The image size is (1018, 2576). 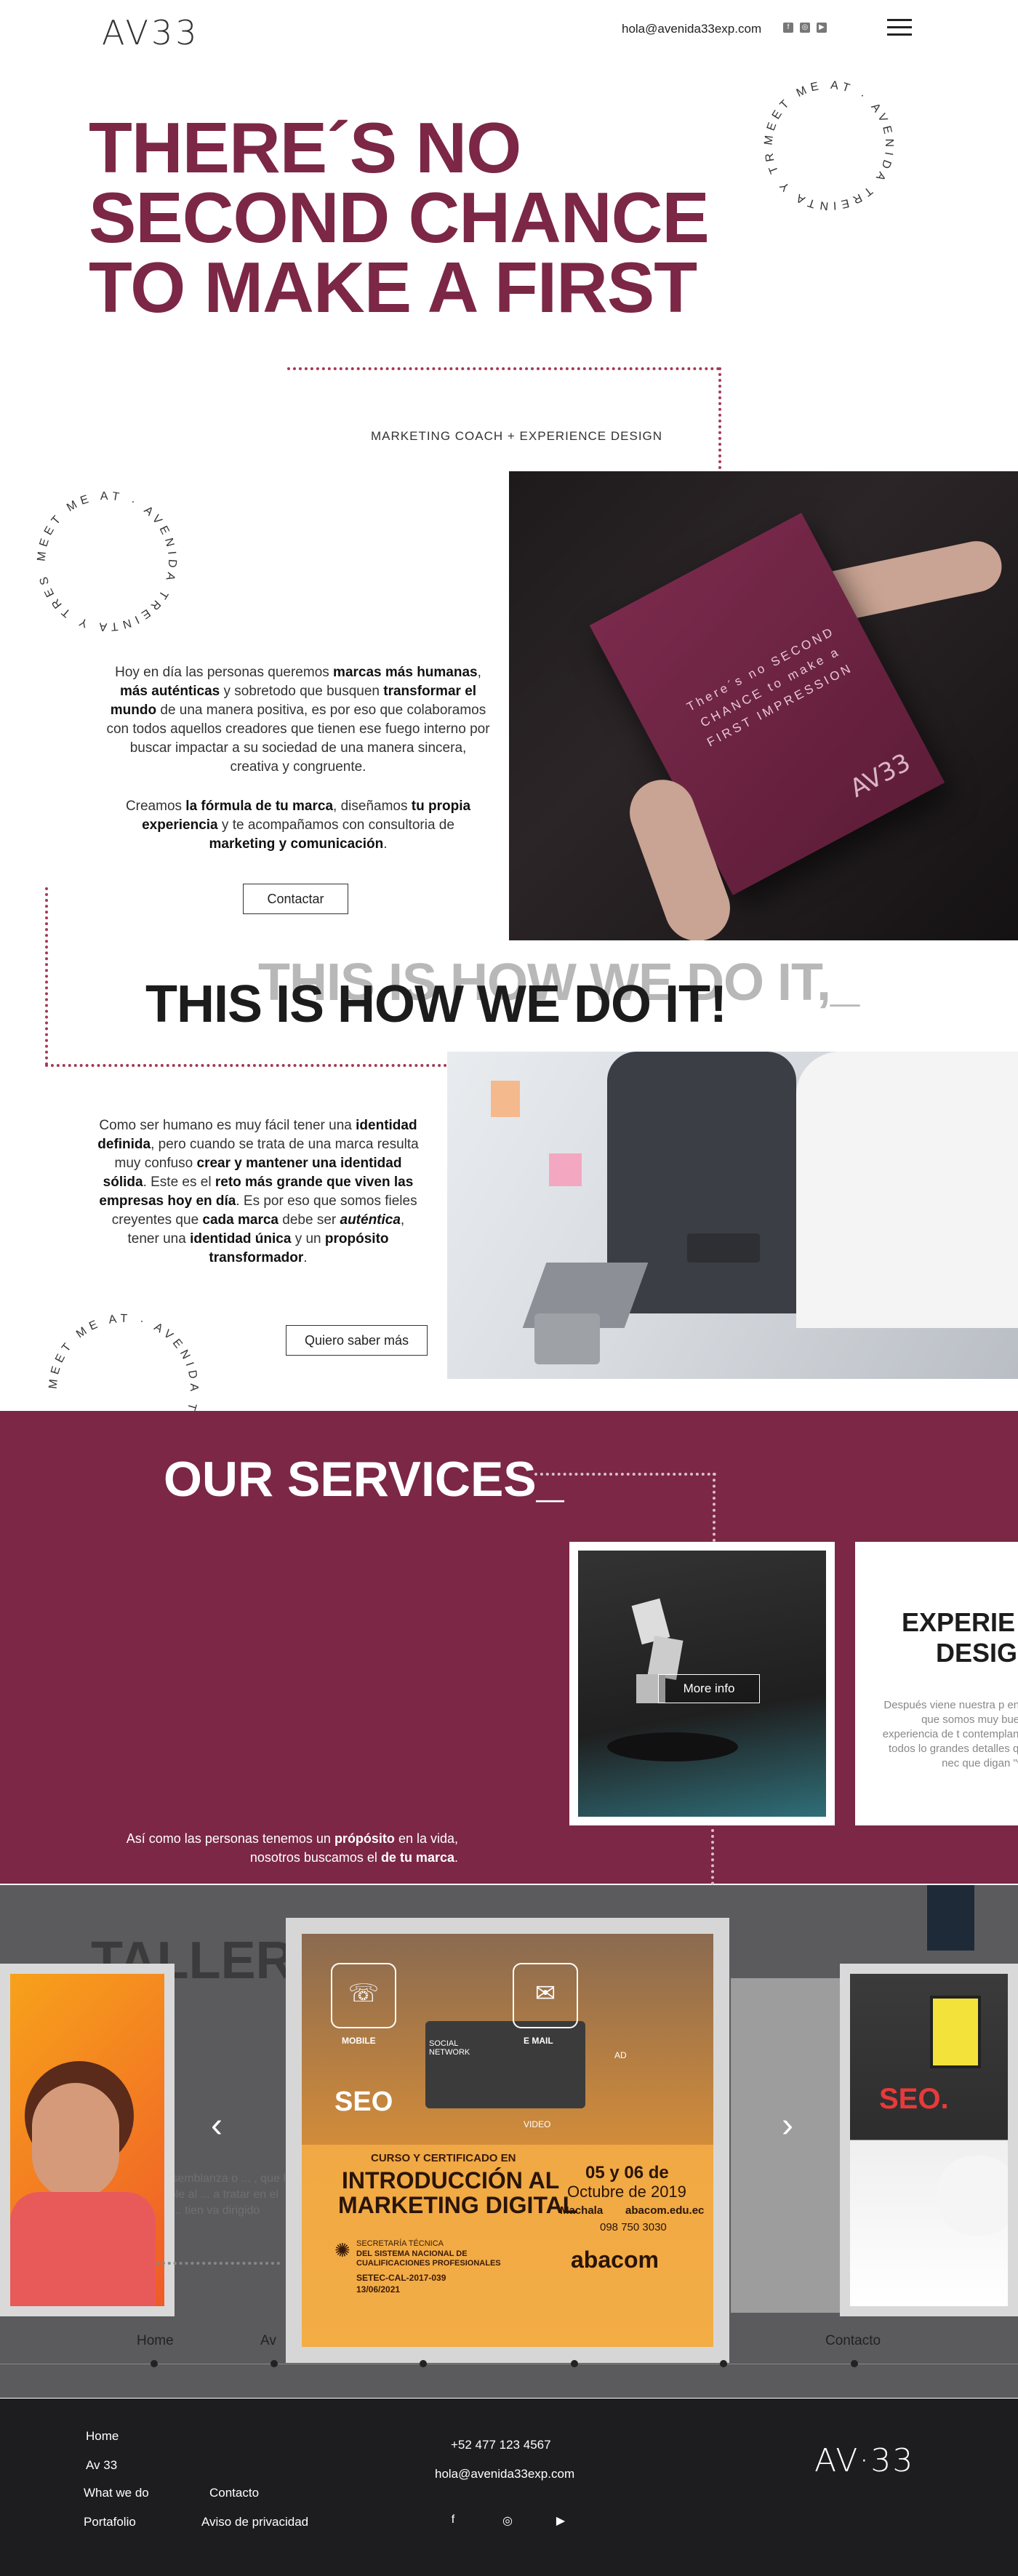 I want to click on seal-icon: ✺, so click(x=342, y=2250).